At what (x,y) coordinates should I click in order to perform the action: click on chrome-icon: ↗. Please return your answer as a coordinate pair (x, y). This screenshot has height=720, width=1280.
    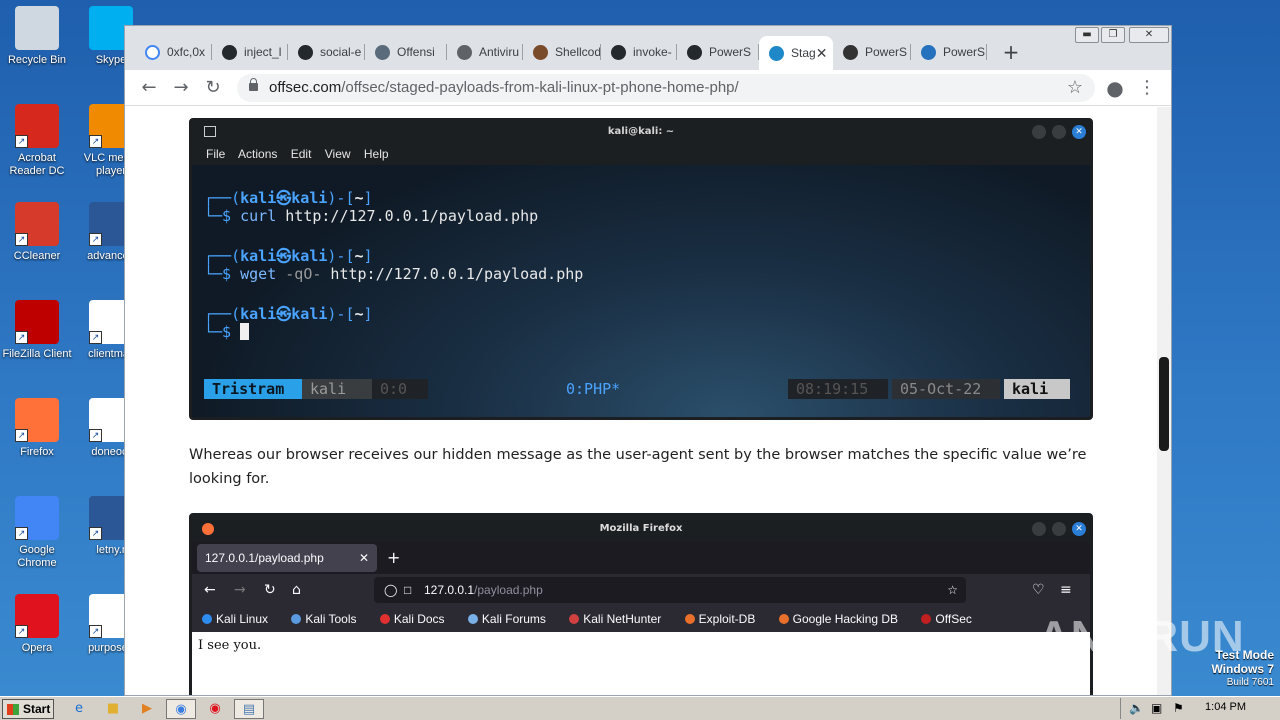
    Looking at the image, I should click on (37, 518).